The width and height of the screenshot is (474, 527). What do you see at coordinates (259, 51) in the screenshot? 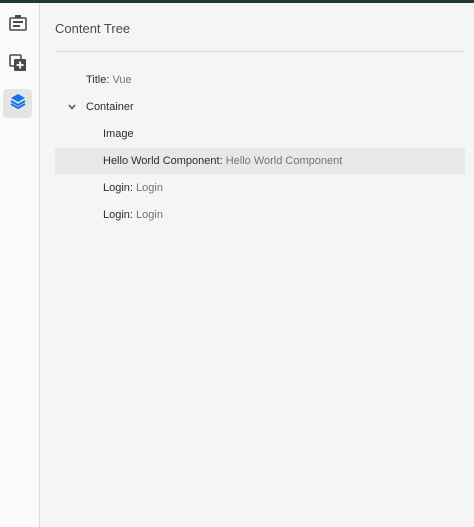
I see `divider` at bounding box center [259, 51].